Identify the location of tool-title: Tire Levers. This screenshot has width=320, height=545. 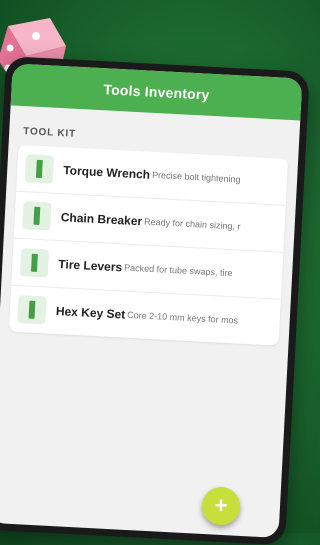
(90, 266).